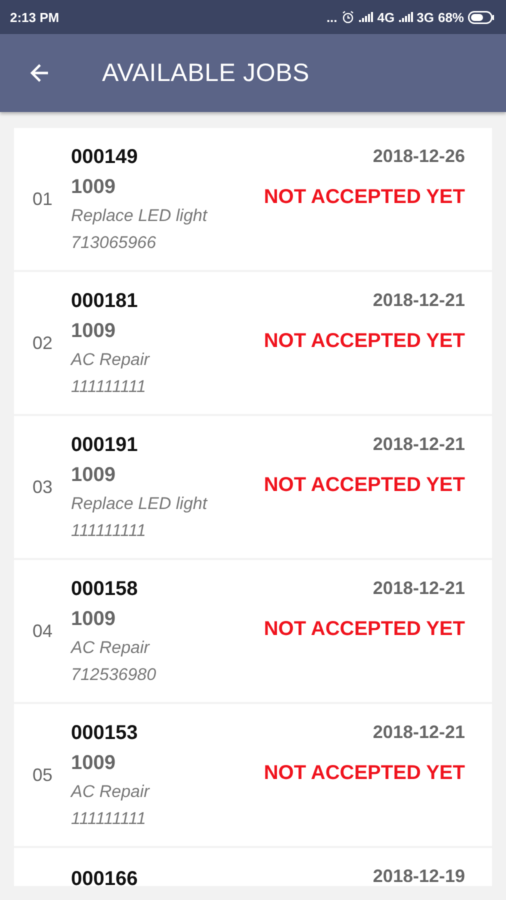  Describe the element at coordinates (253, 343) in the screenshot. I see `job-card: 02 000181 1009 AC Repair 111111111 2018-12-21 NOT ACCEPTED YET` at that location.